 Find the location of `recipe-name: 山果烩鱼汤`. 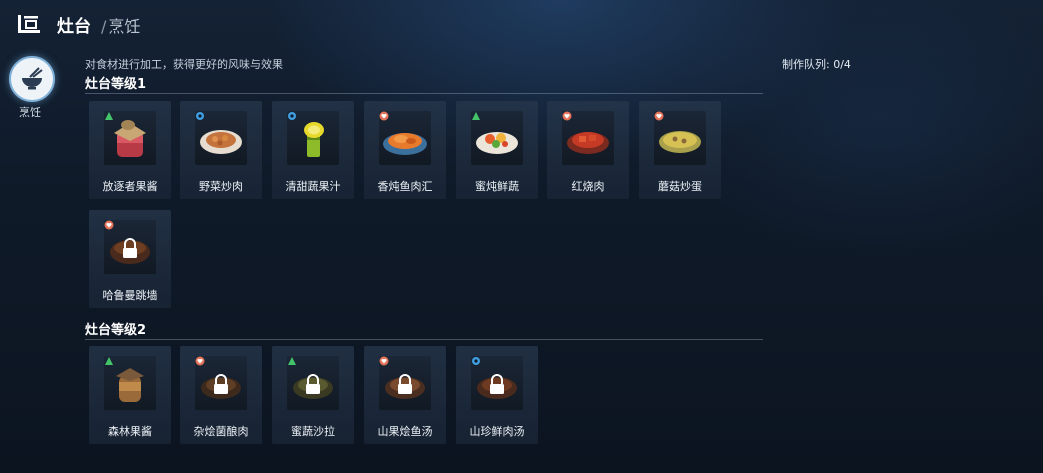

recipe-name: 山果烩鱼汤 is located at coordinates (405, 431).